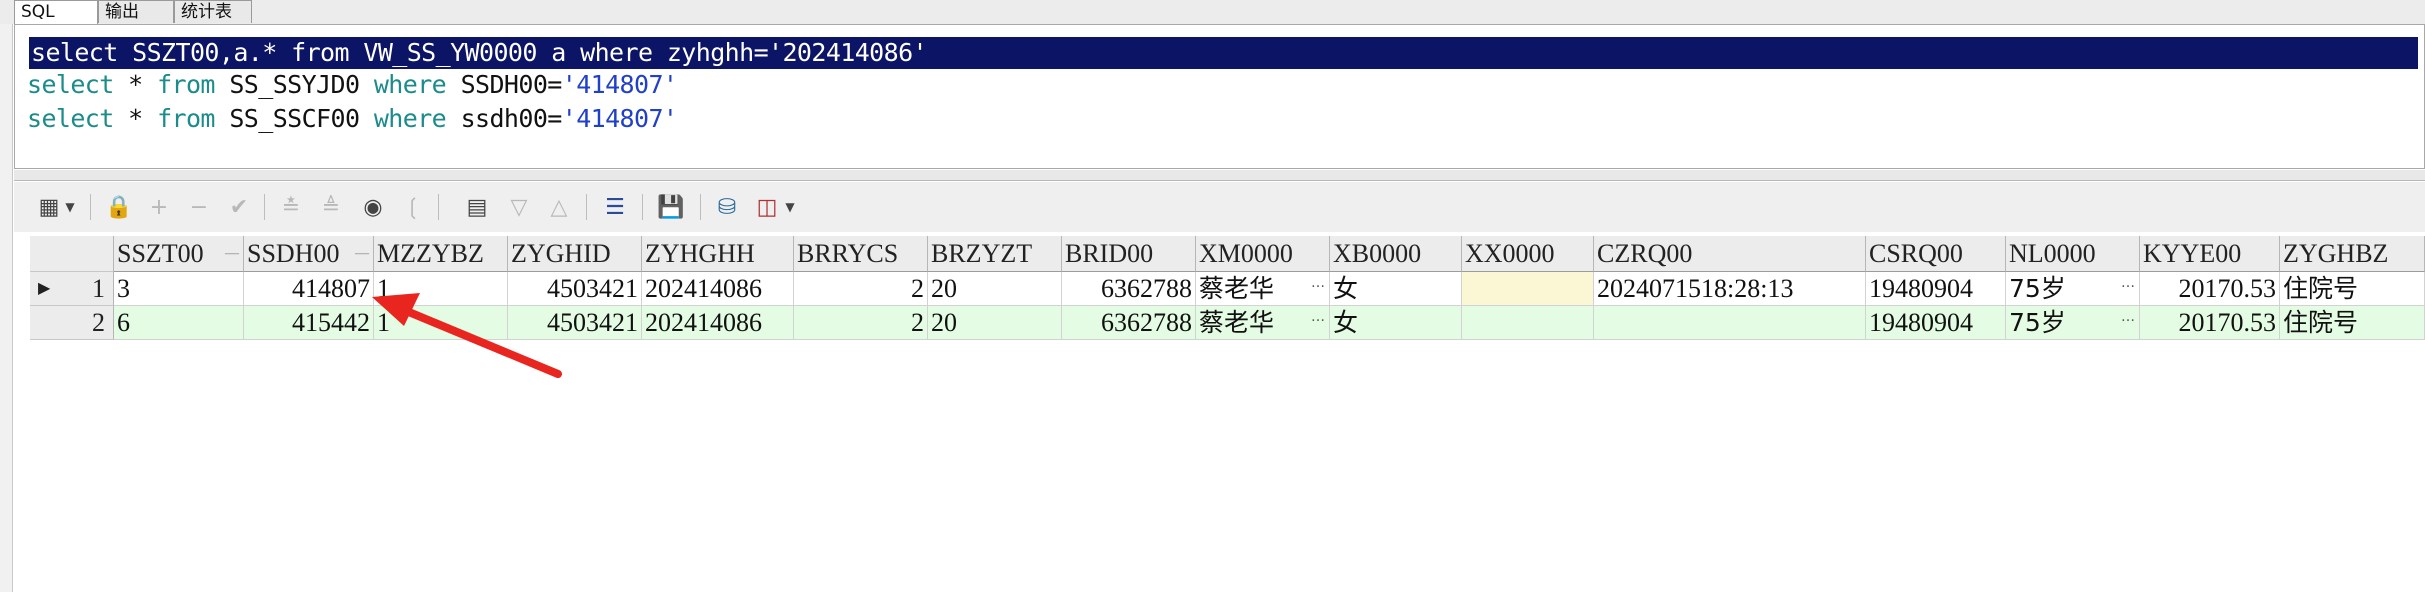 This screenshot has height=592, width=2425. What do you see at coordinates (790, 207) in the screenshot?
I see `chart-dropdown-icon: ▼` at bounding box center [790, 207].